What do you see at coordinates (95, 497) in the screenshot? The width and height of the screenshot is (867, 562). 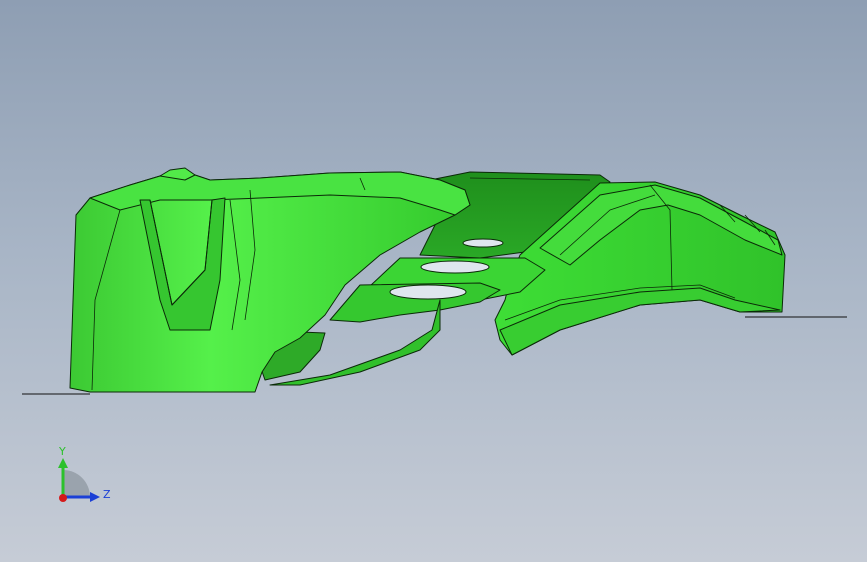 I see `triad-z-arrow-icon` at bounding box center [95, 497].